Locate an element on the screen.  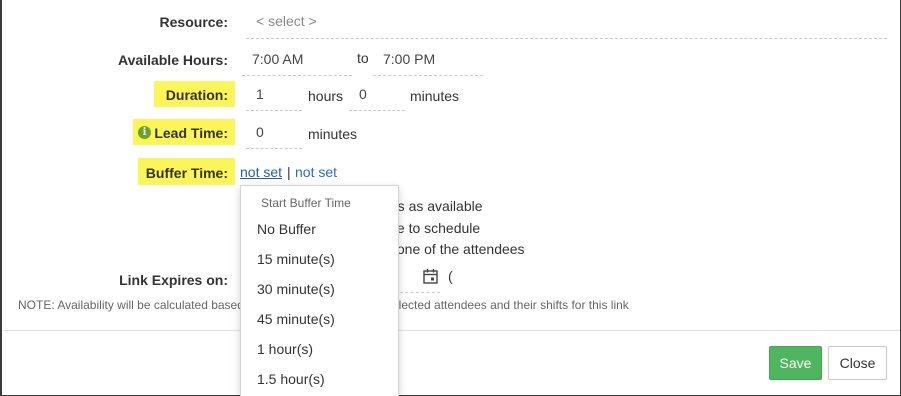
available-hours-label: Available Hours: is located at coordinates (173, 60).